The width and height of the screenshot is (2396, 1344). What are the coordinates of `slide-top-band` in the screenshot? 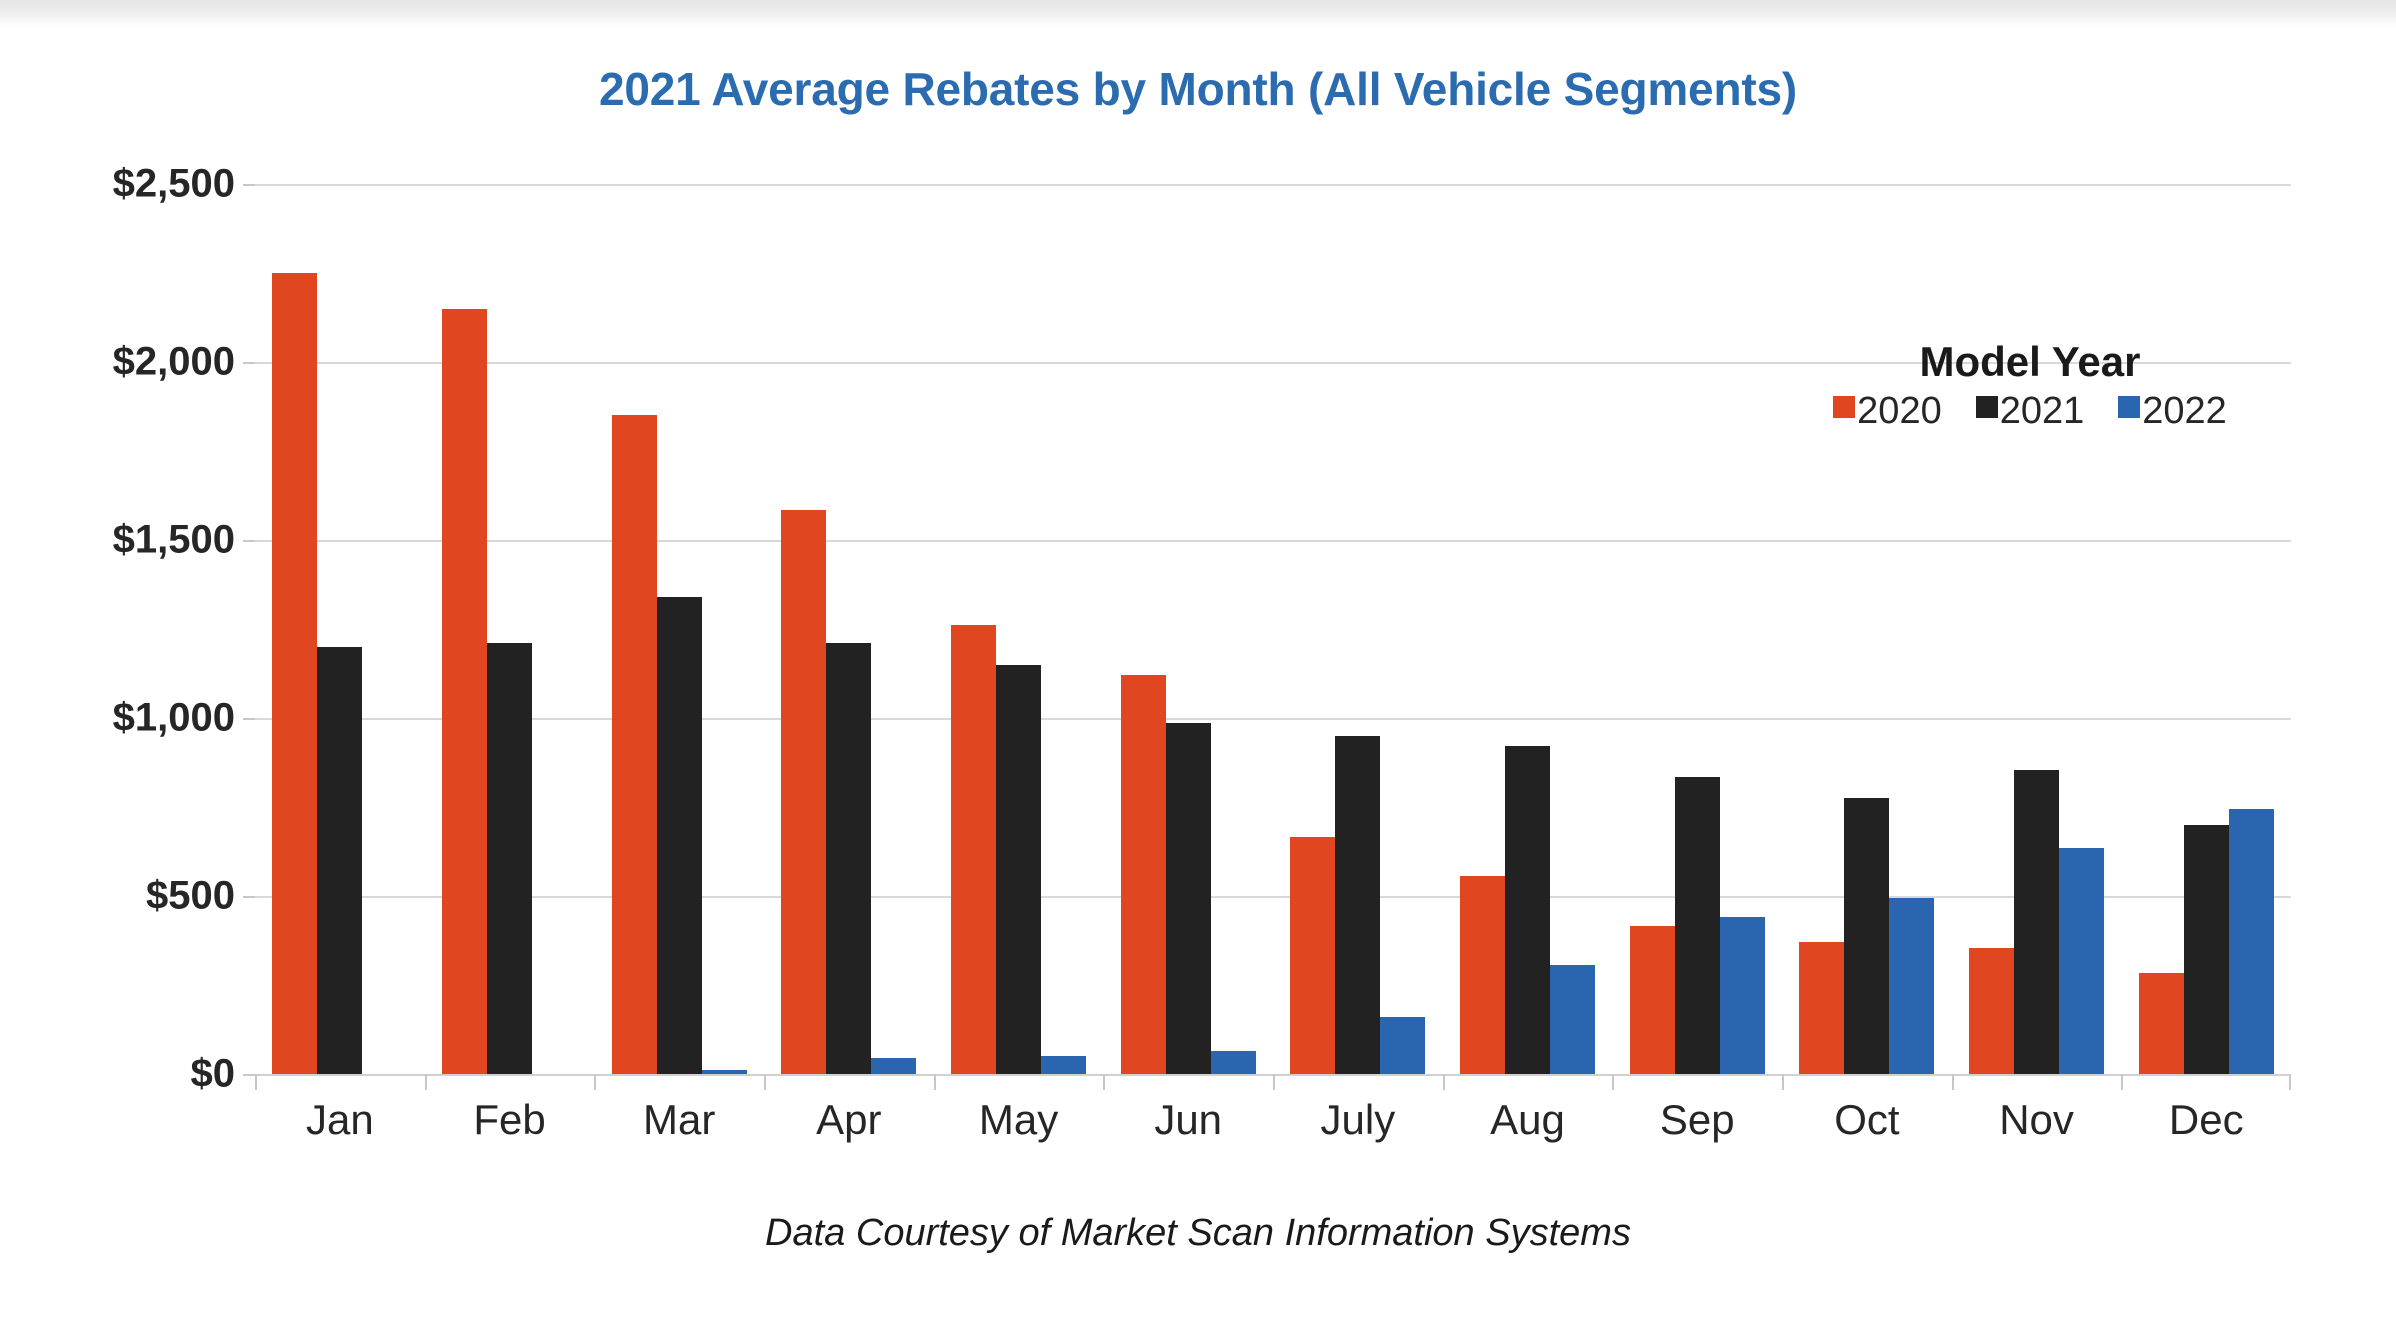 It's located at (1198, 13).